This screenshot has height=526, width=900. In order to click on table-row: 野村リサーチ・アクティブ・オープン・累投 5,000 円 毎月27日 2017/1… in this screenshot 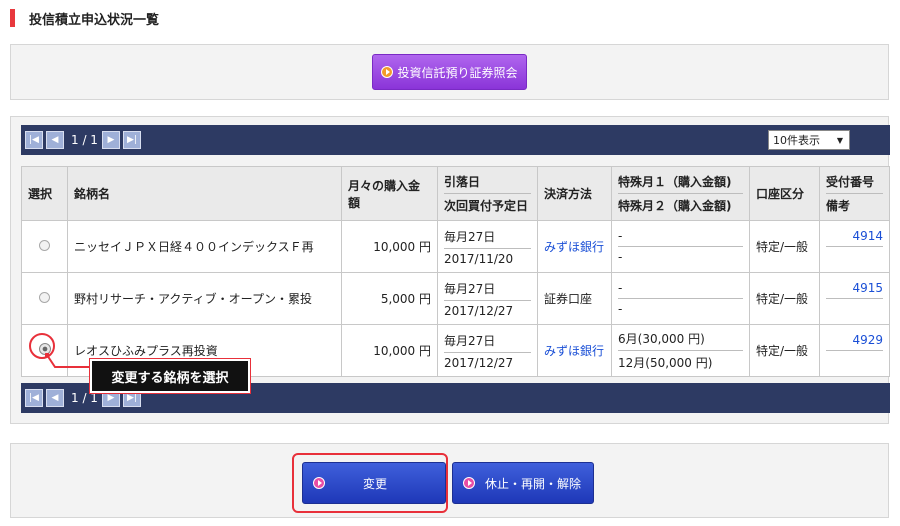, I will do `click(455, 298)`.